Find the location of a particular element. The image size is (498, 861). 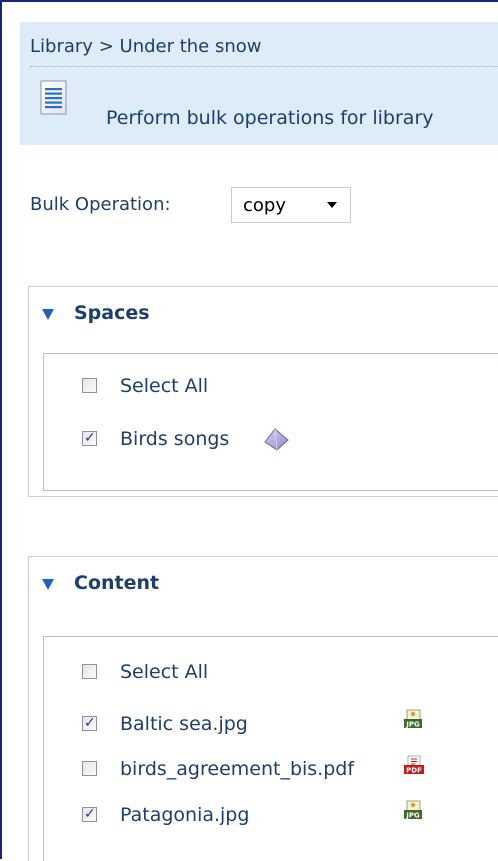

spaces-panel-header: Spaces is located at coordinates (263, 316).